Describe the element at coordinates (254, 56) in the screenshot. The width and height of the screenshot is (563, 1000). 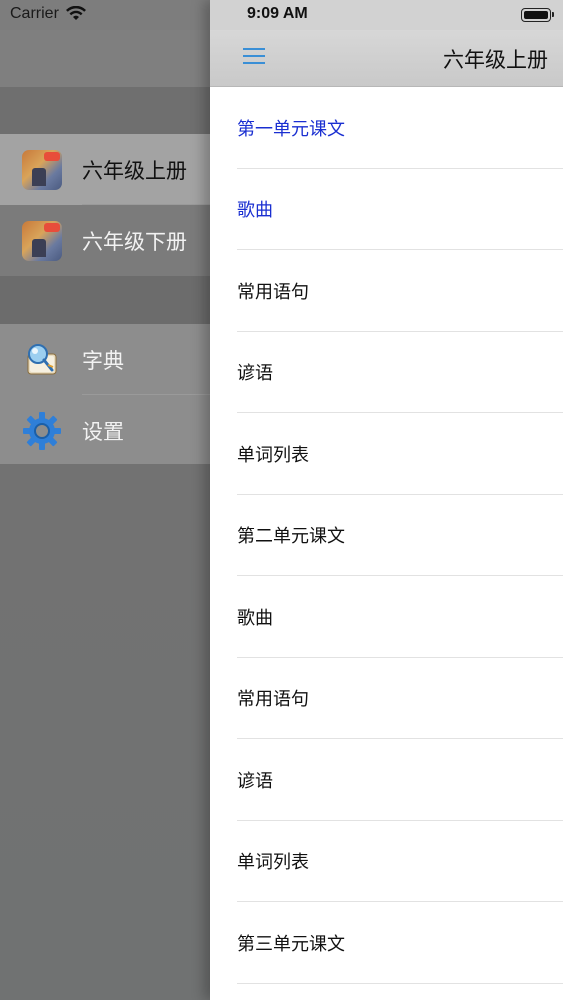
I see `hamburger-menu-icon` at that location.